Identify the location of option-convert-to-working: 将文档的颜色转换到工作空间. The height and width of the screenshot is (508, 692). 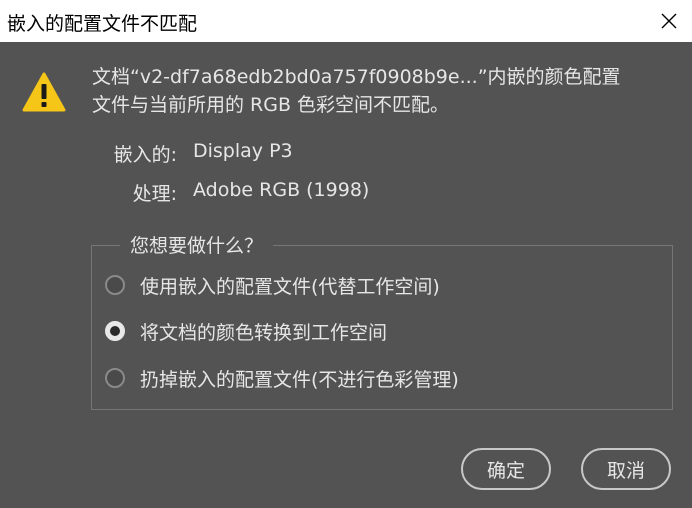
(246, 331).